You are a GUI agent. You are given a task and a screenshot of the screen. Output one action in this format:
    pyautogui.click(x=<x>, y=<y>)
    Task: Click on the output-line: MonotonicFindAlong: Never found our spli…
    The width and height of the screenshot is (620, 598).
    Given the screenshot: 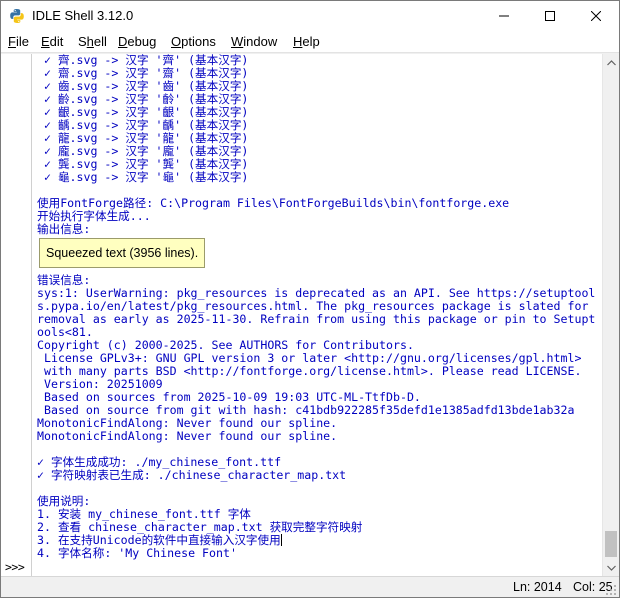 What is the action you would take?
    pyautogui.click(x=187, y=436)
    